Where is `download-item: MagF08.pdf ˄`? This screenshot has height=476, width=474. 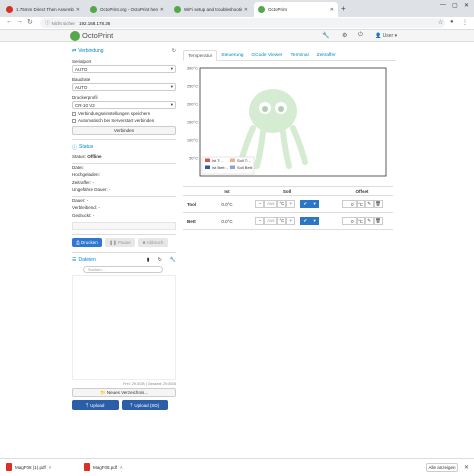
download-item: MagF08.pdf ˄ is located at coordinates (103, 467).